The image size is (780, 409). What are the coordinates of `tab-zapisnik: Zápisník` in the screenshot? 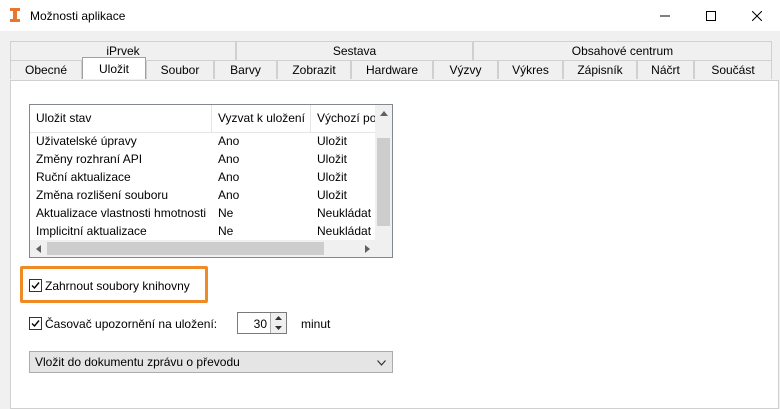 It's located at (600, 69).